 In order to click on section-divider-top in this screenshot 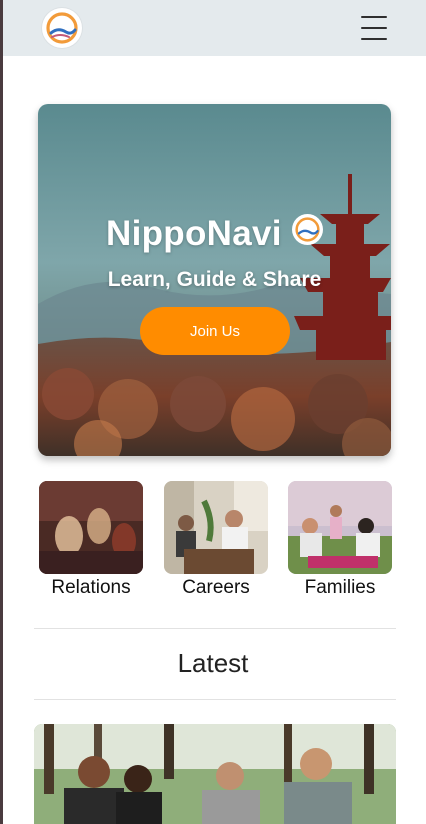, I will do `click(215, 628)`.